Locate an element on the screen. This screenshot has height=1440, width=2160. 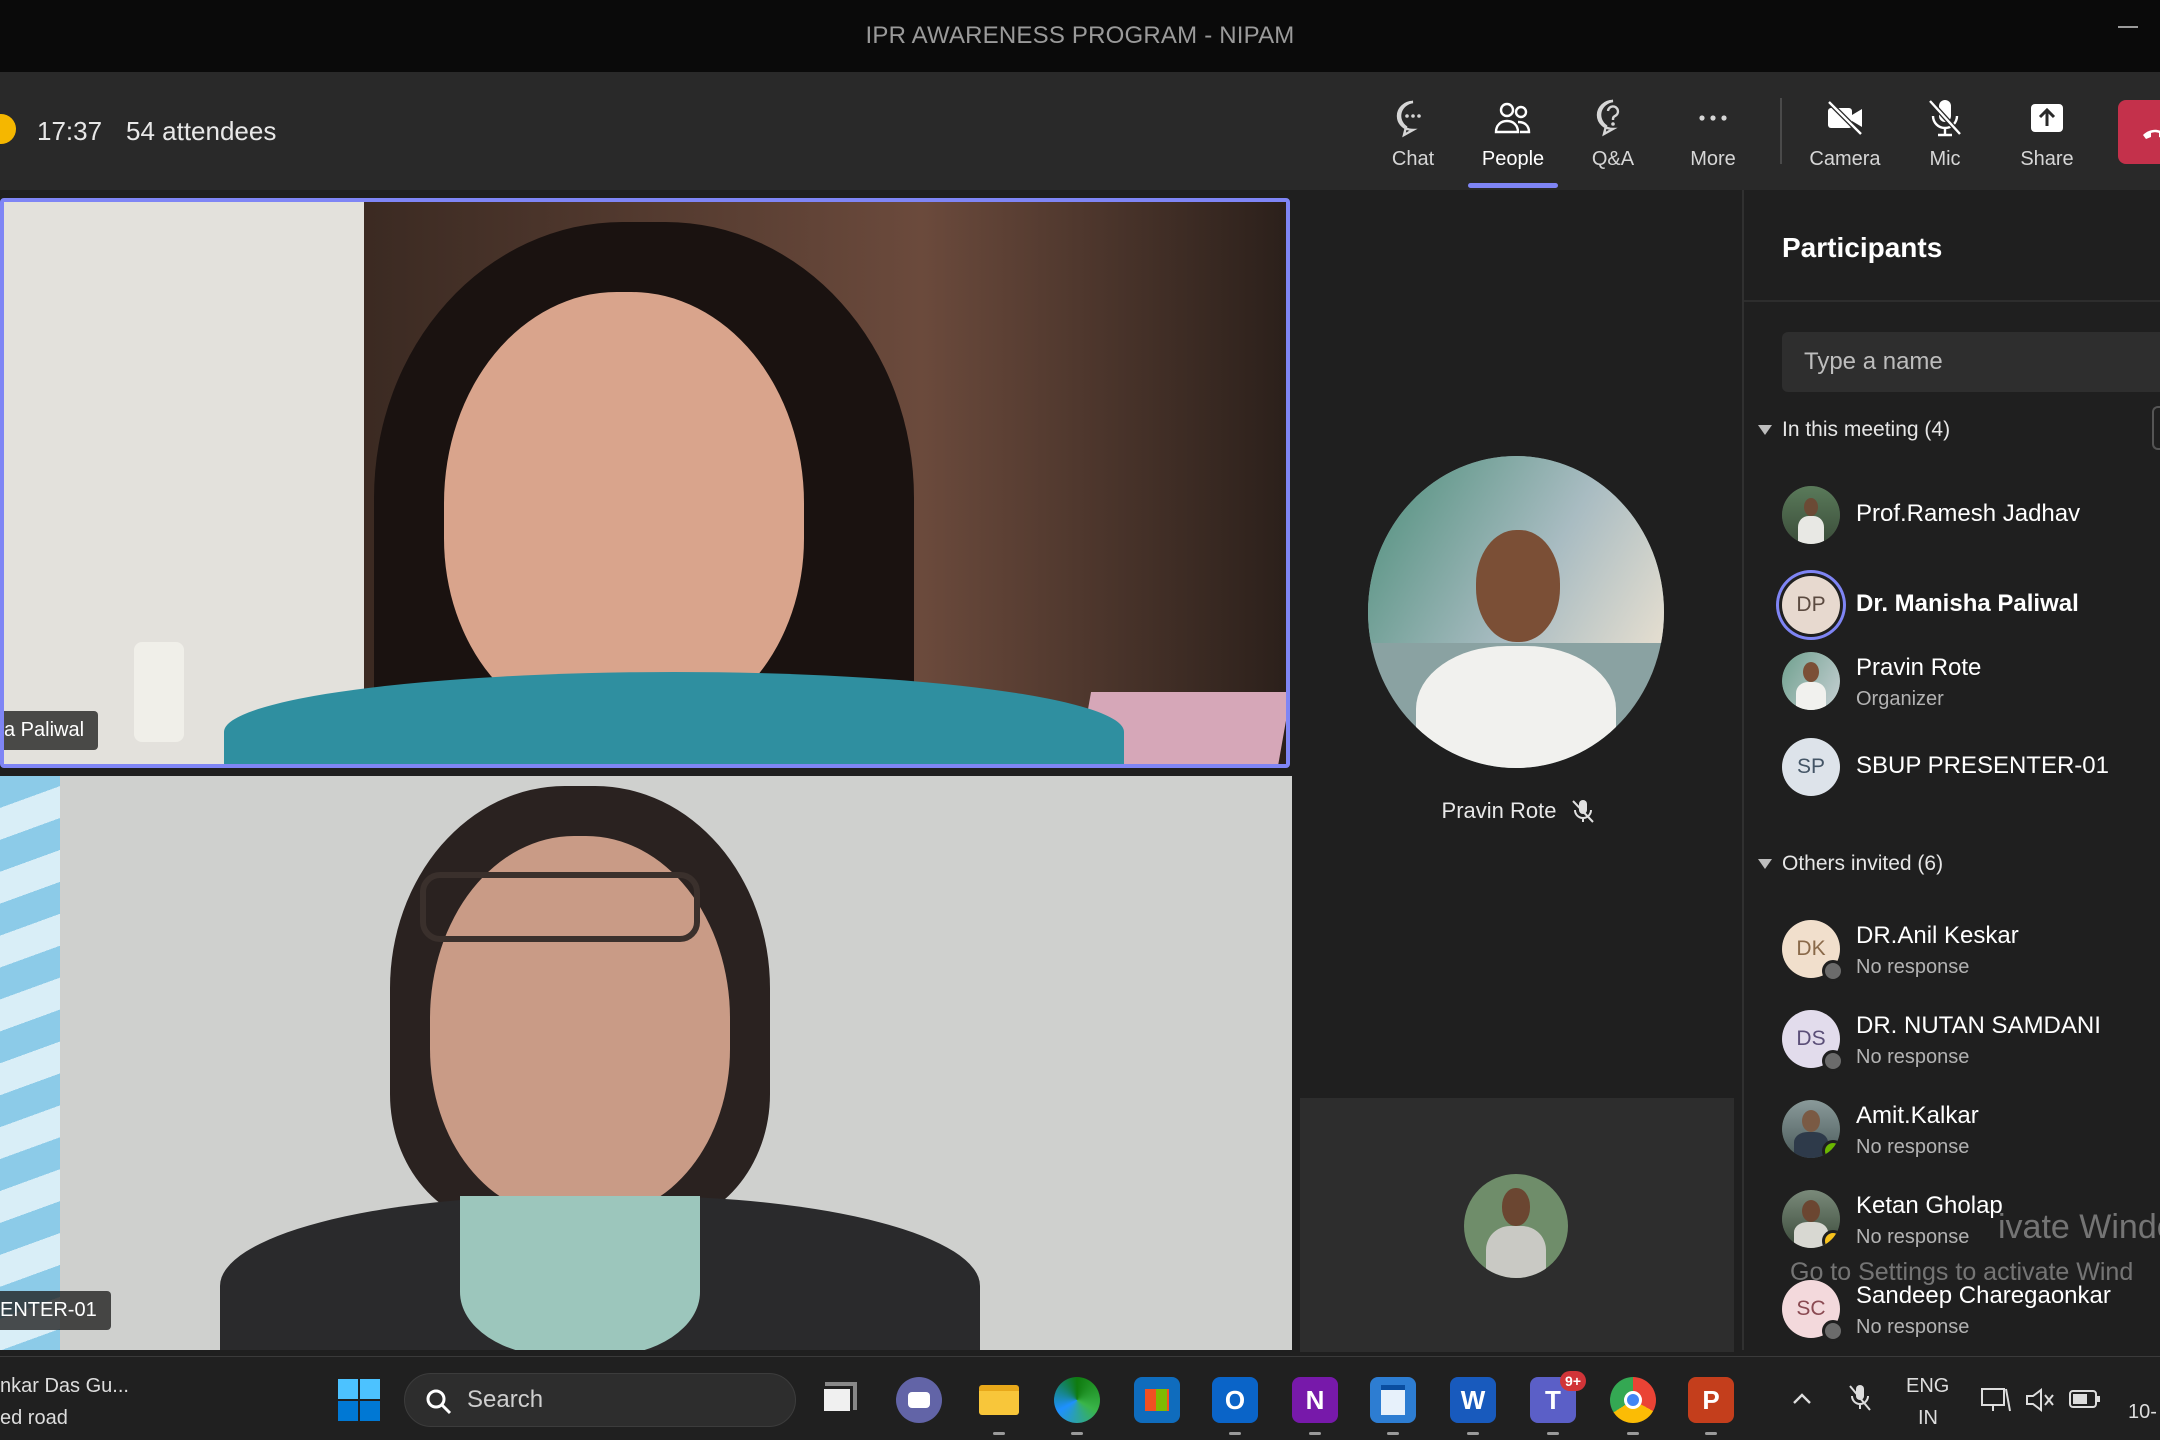
qa-icon is located at coordinates (1608, 118).